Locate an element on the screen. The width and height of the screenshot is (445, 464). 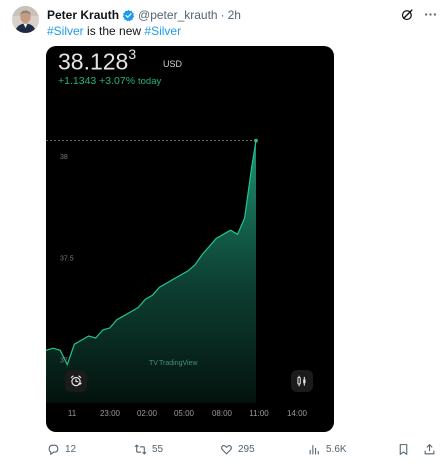
repost-count: 55 is located at coordinates (158, 449).